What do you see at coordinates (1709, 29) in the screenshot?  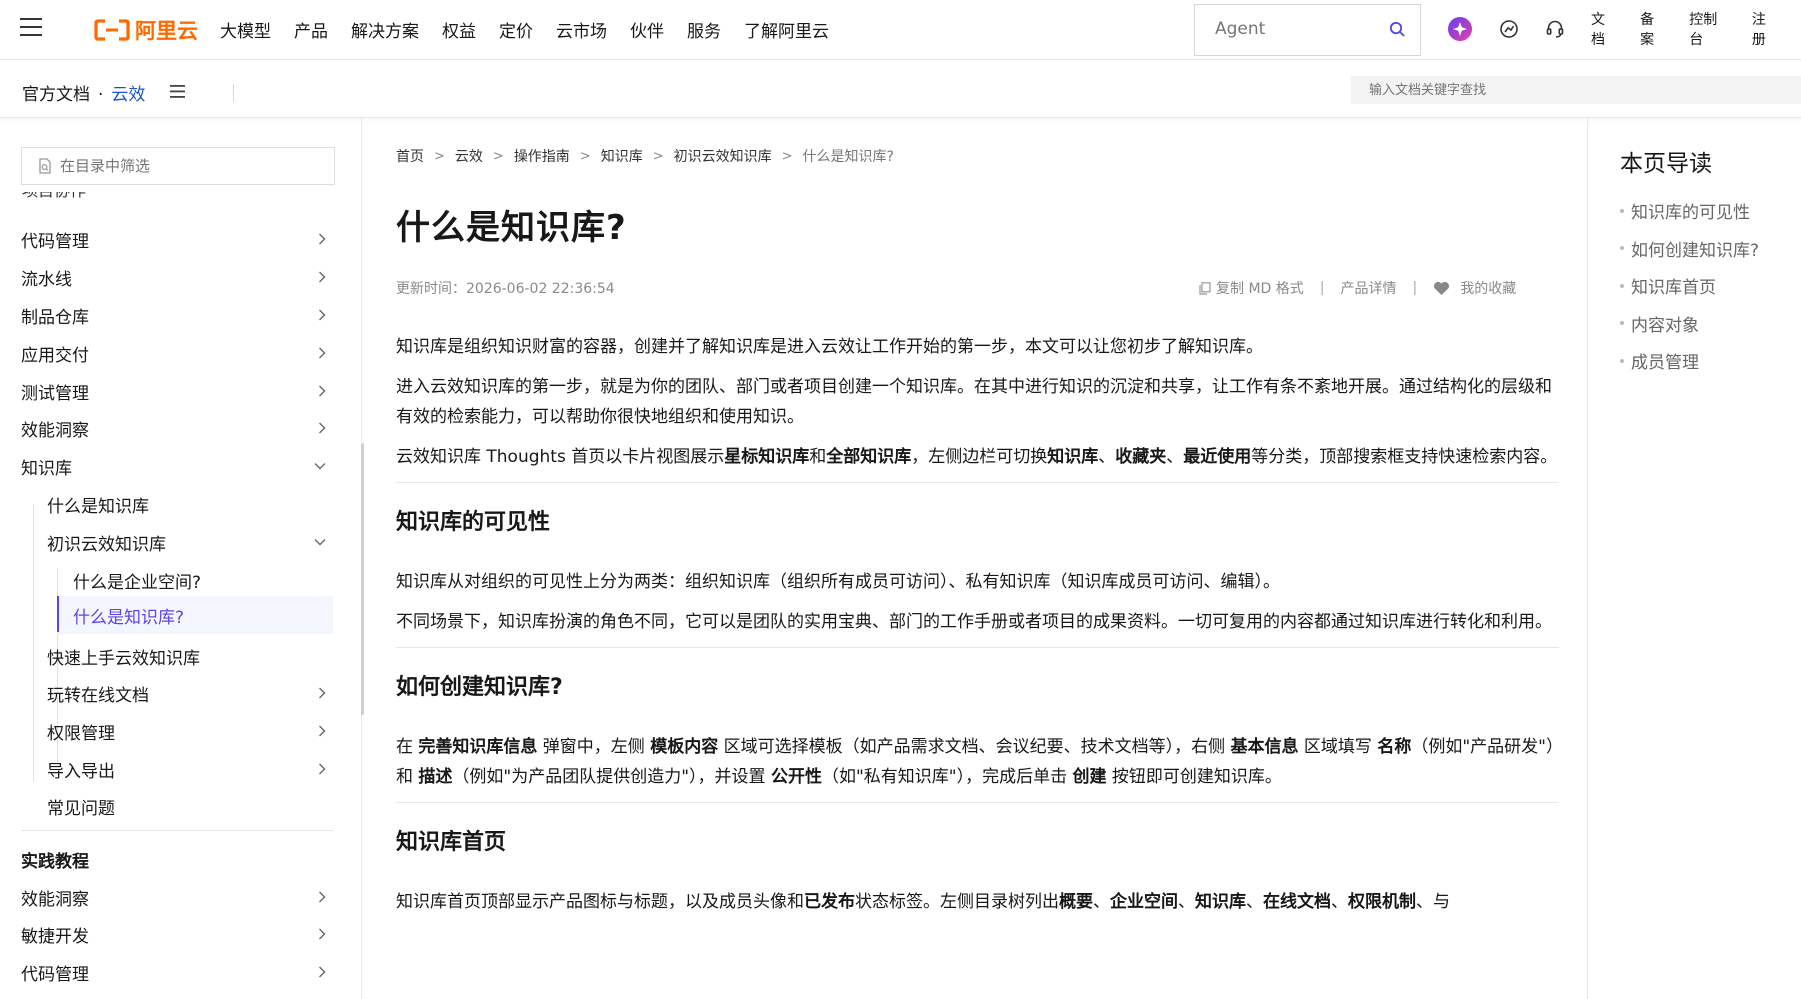 I see `link-console: 控制台` at bounding box center [1709, 29].